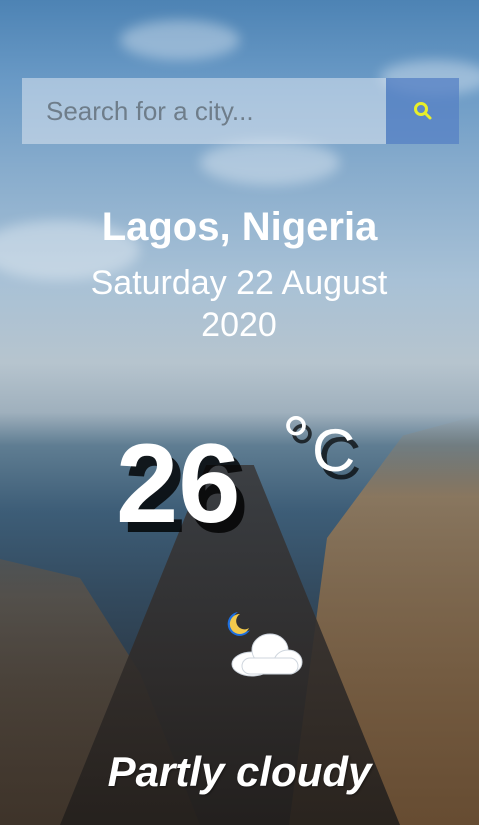 Image resolution: width=479 pixels, height=825 pixels. What do you see at coordinates (239, 304) in the screenshot?
I see `current-date: Saturday 22 August 2020` at bounding box center [239, 304].